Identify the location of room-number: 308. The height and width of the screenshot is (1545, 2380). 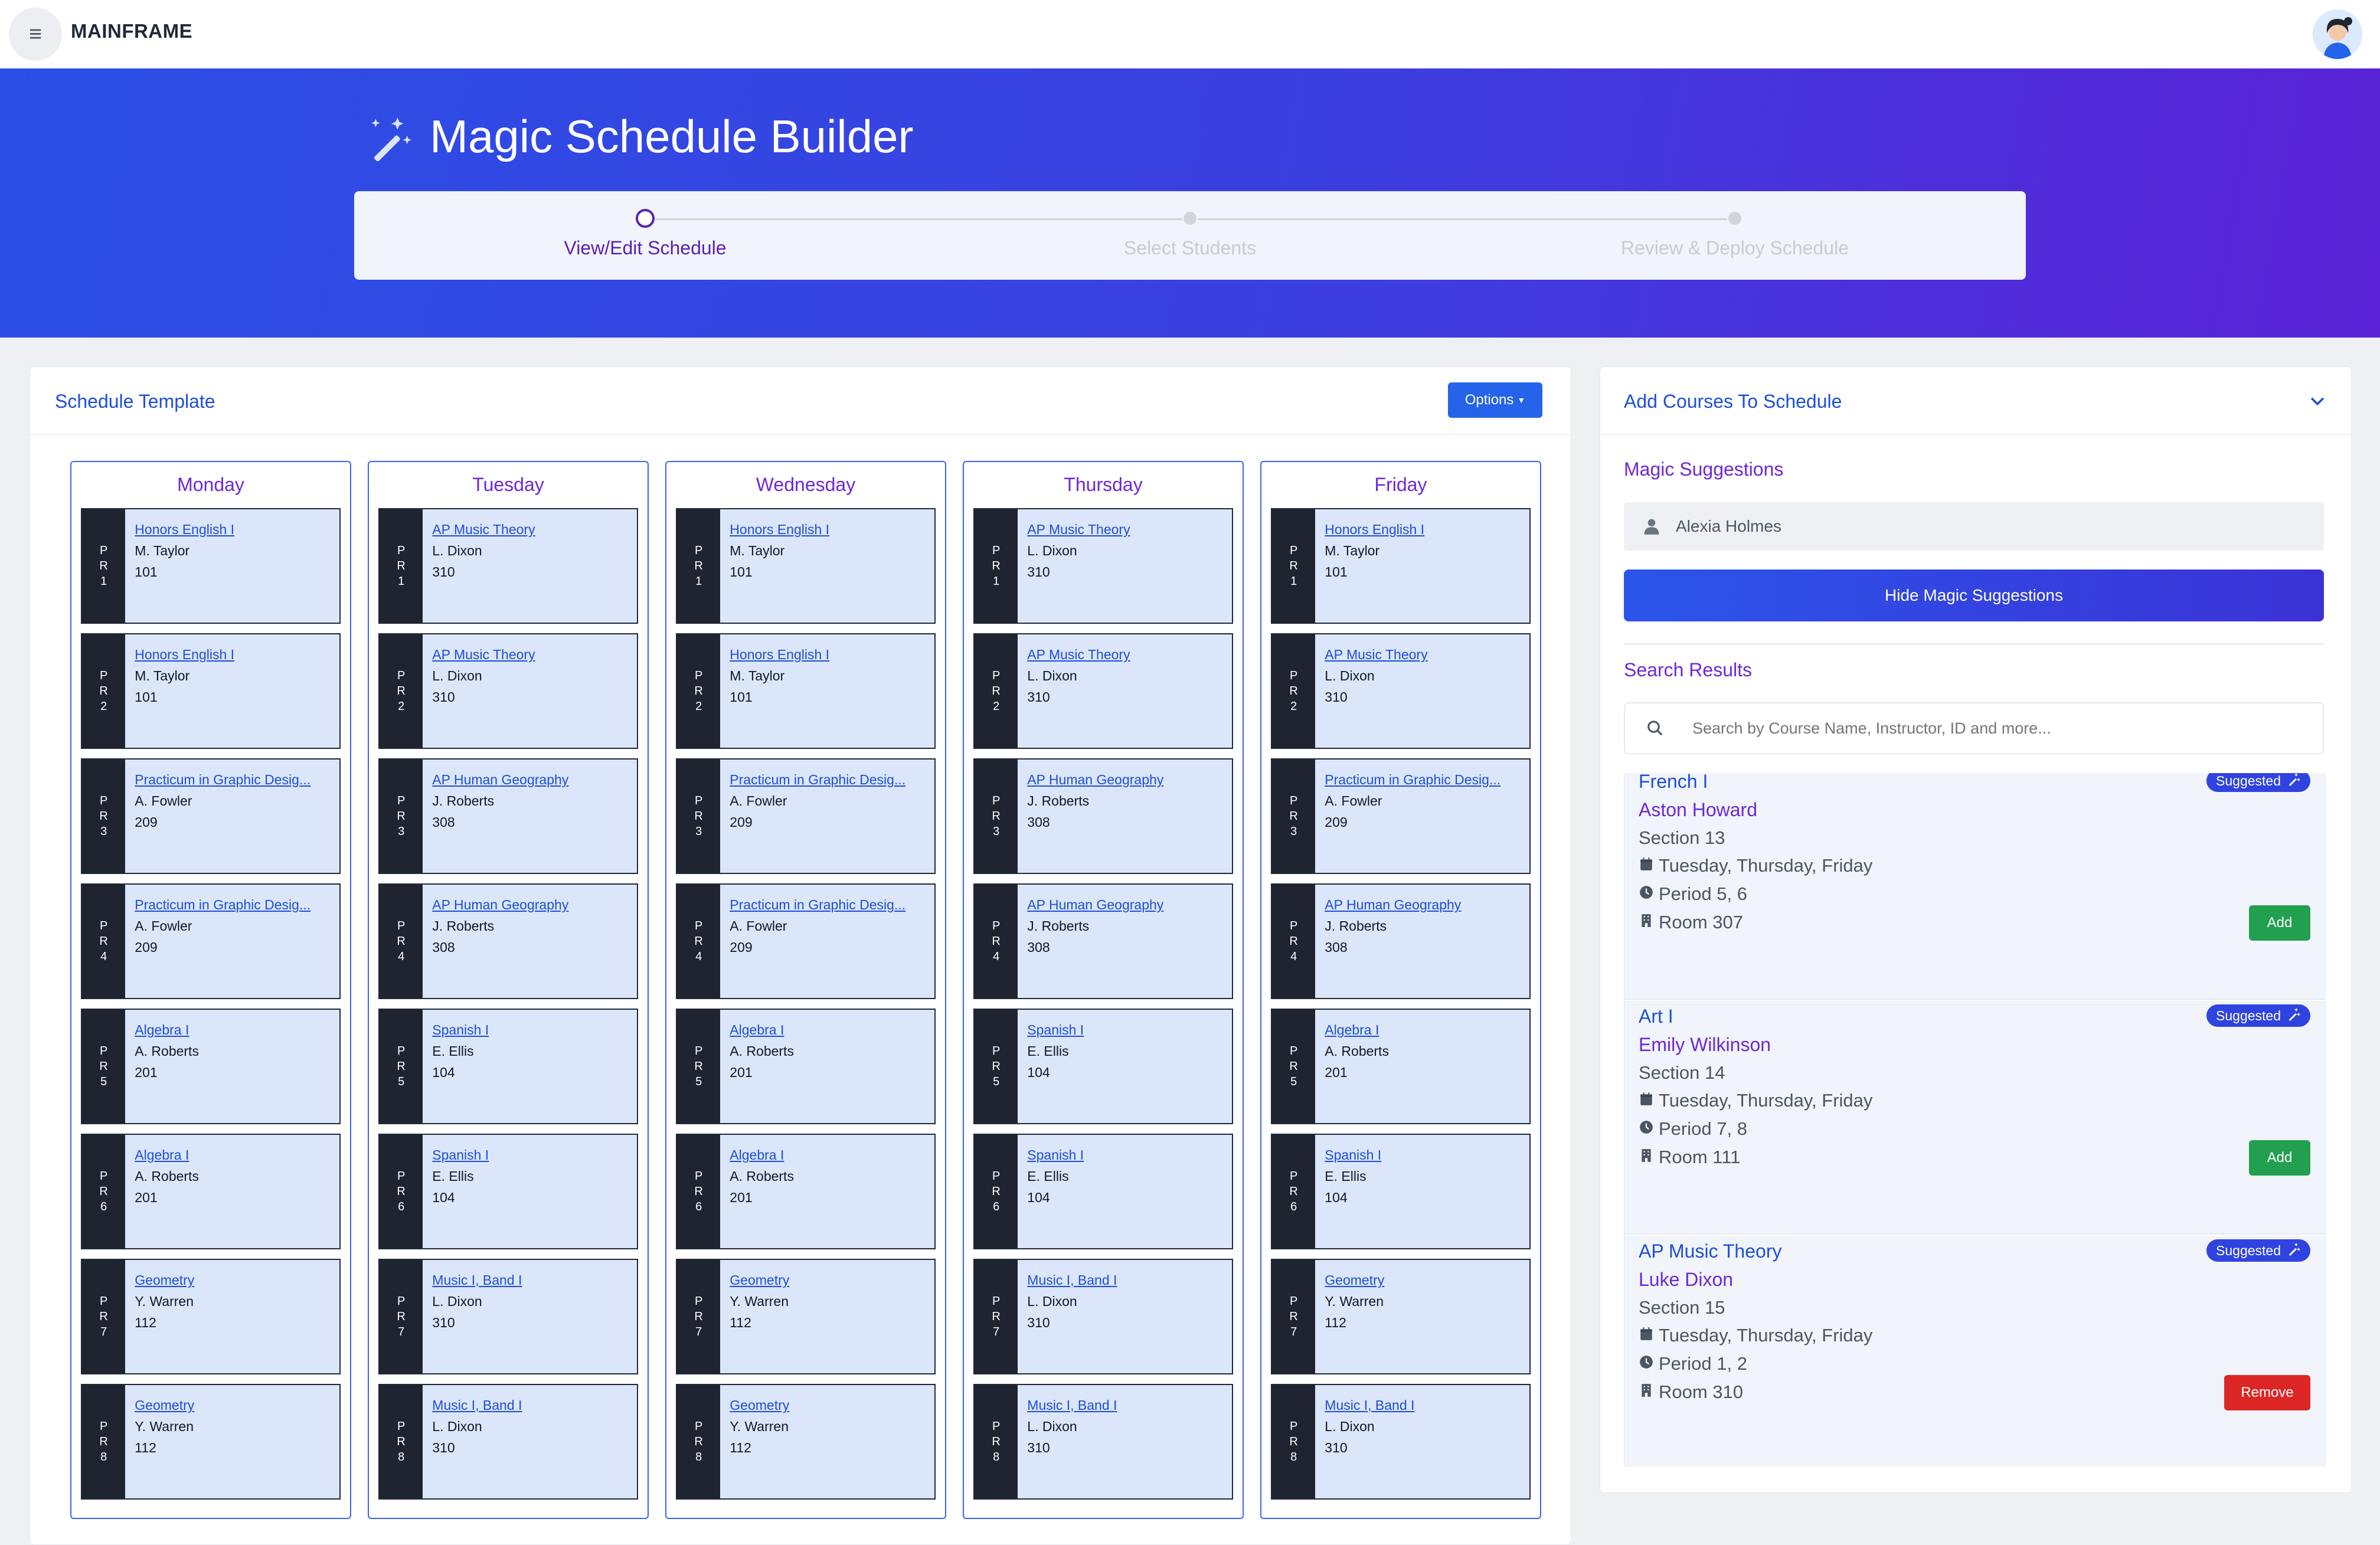
(443, 822).